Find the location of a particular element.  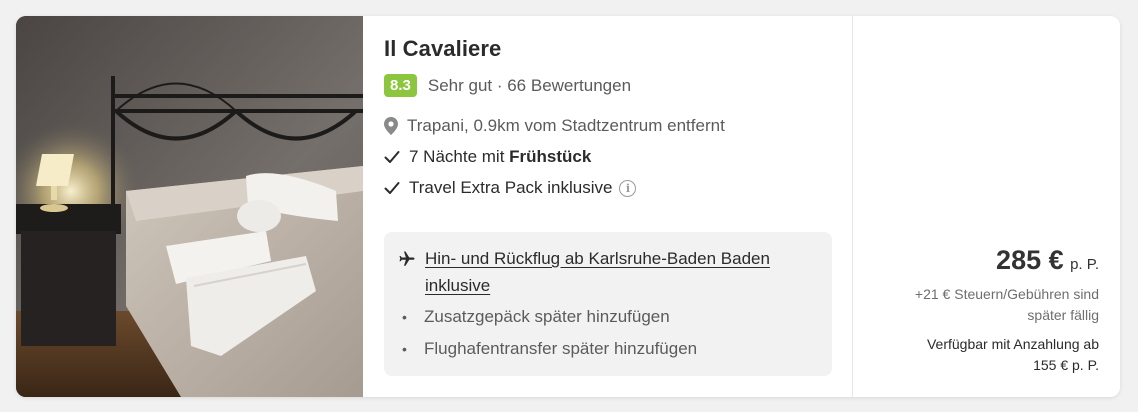

list-item: • Flughafentransfer später hinzufügen is located at coordinates (608, 349).